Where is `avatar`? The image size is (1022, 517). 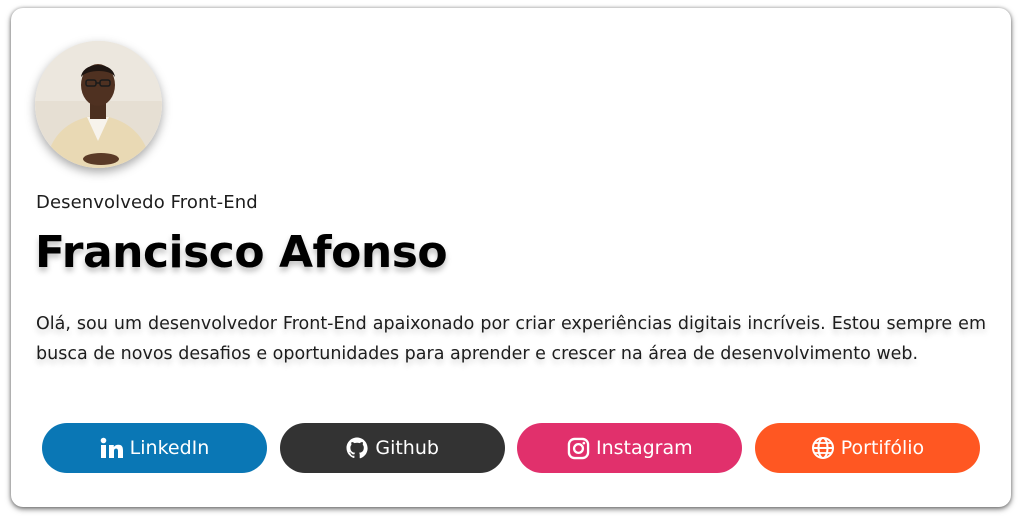 avatar is located at coordinates (98, 104).